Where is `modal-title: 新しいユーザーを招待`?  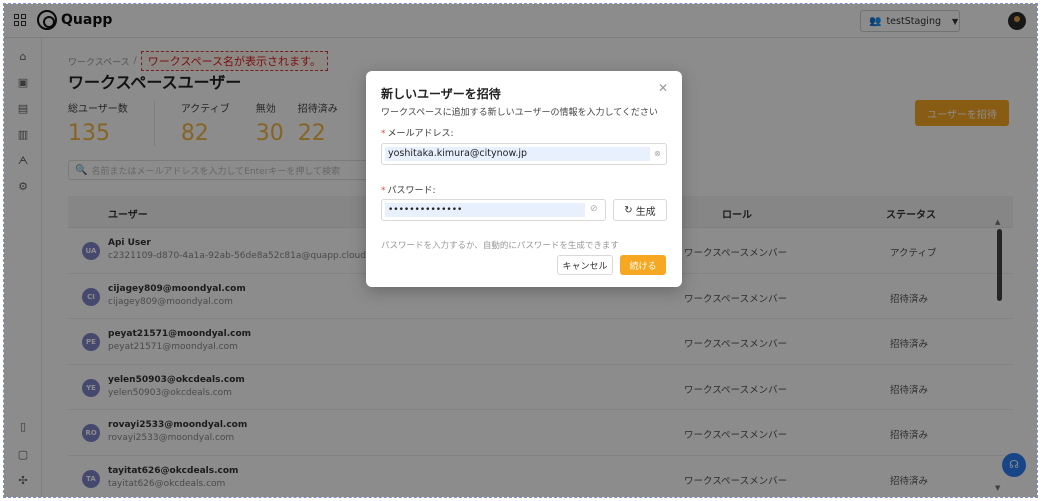
modal-title: 新しいユーザーを招待 is located at coordinates (441, 94).